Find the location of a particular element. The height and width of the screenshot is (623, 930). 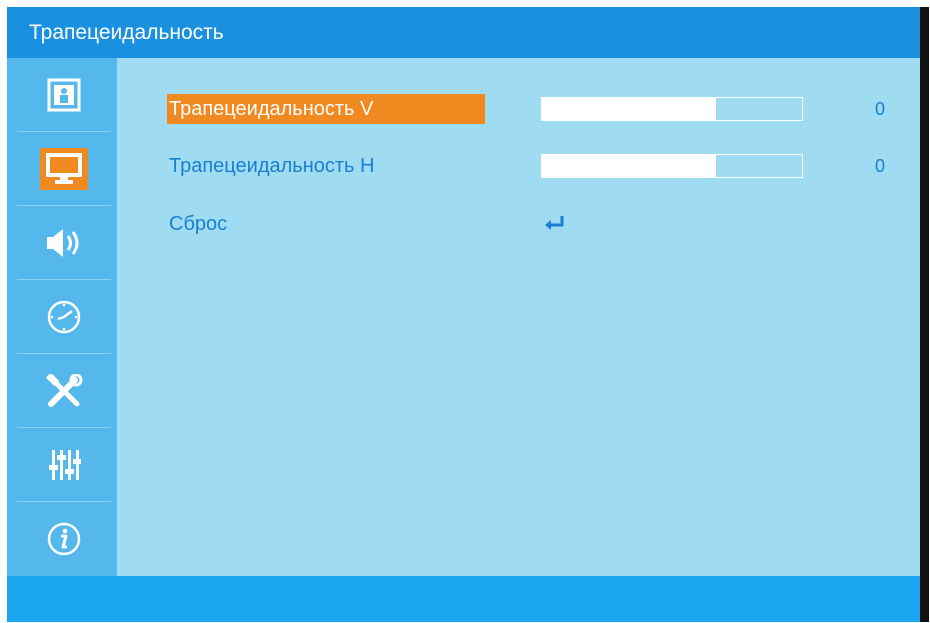

picture-person-icon is located at coordinates (64, 95).